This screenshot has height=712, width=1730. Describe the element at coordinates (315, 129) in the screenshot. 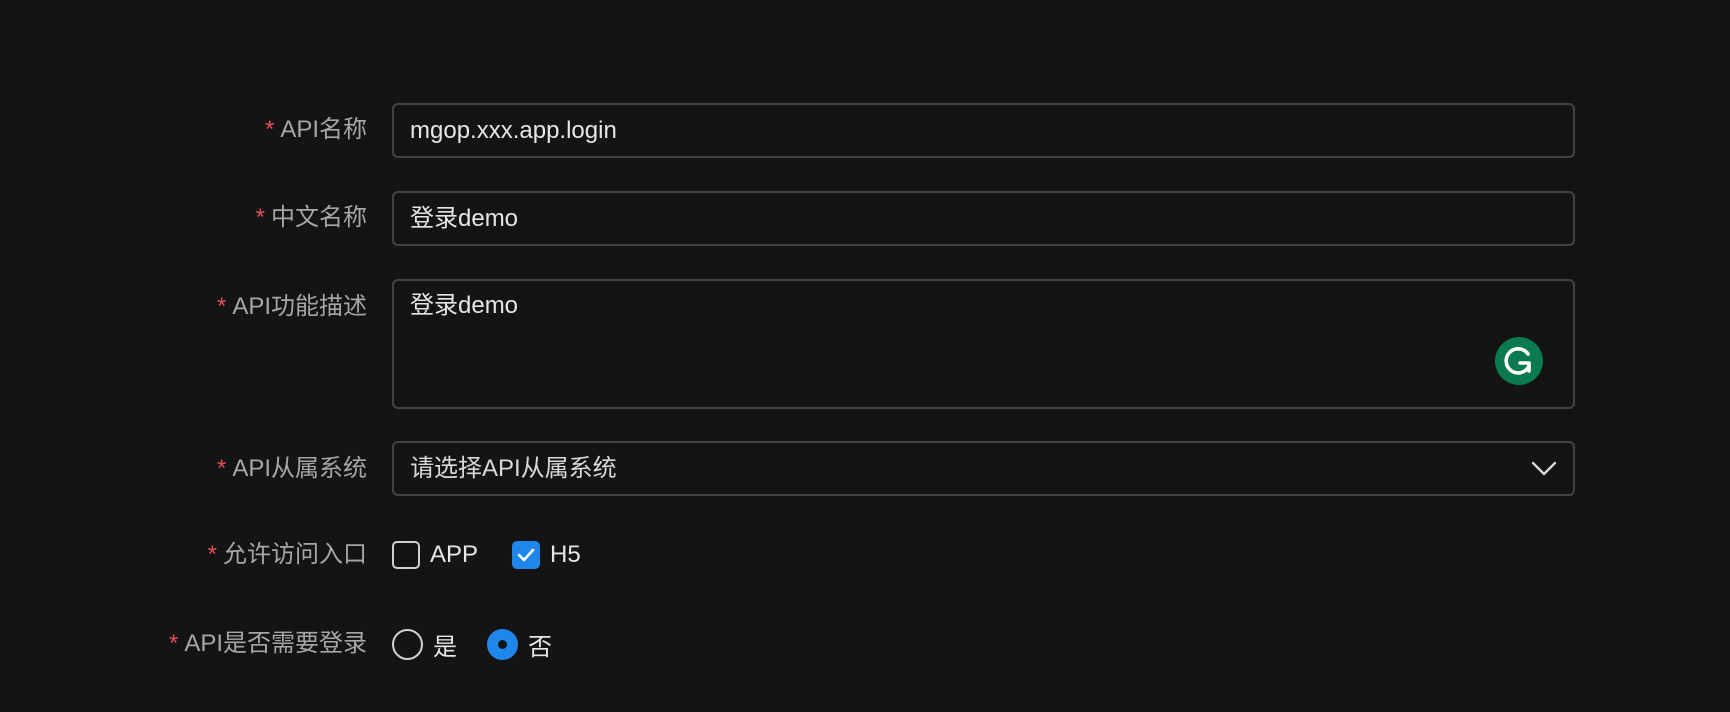

I see `api-name-label: * API名称` at that location.